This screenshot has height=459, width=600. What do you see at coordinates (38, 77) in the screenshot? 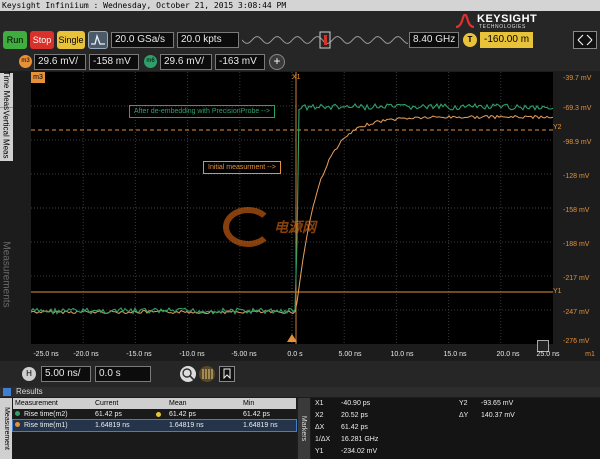
I see `channel-tag: m3` at bounding box center [38, 77].